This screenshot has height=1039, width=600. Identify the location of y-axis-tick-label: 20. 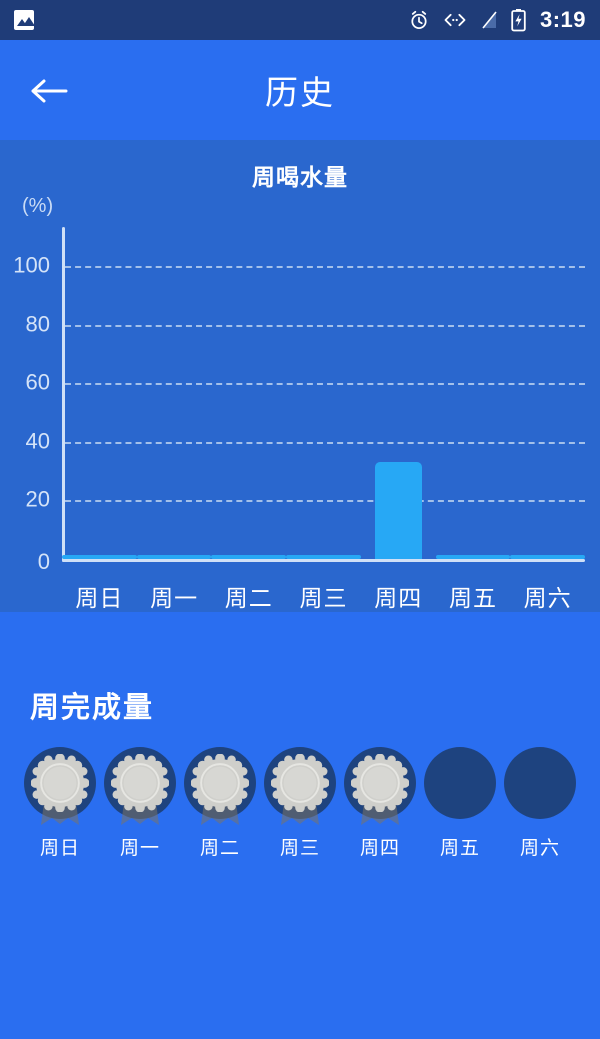
(37, 499).